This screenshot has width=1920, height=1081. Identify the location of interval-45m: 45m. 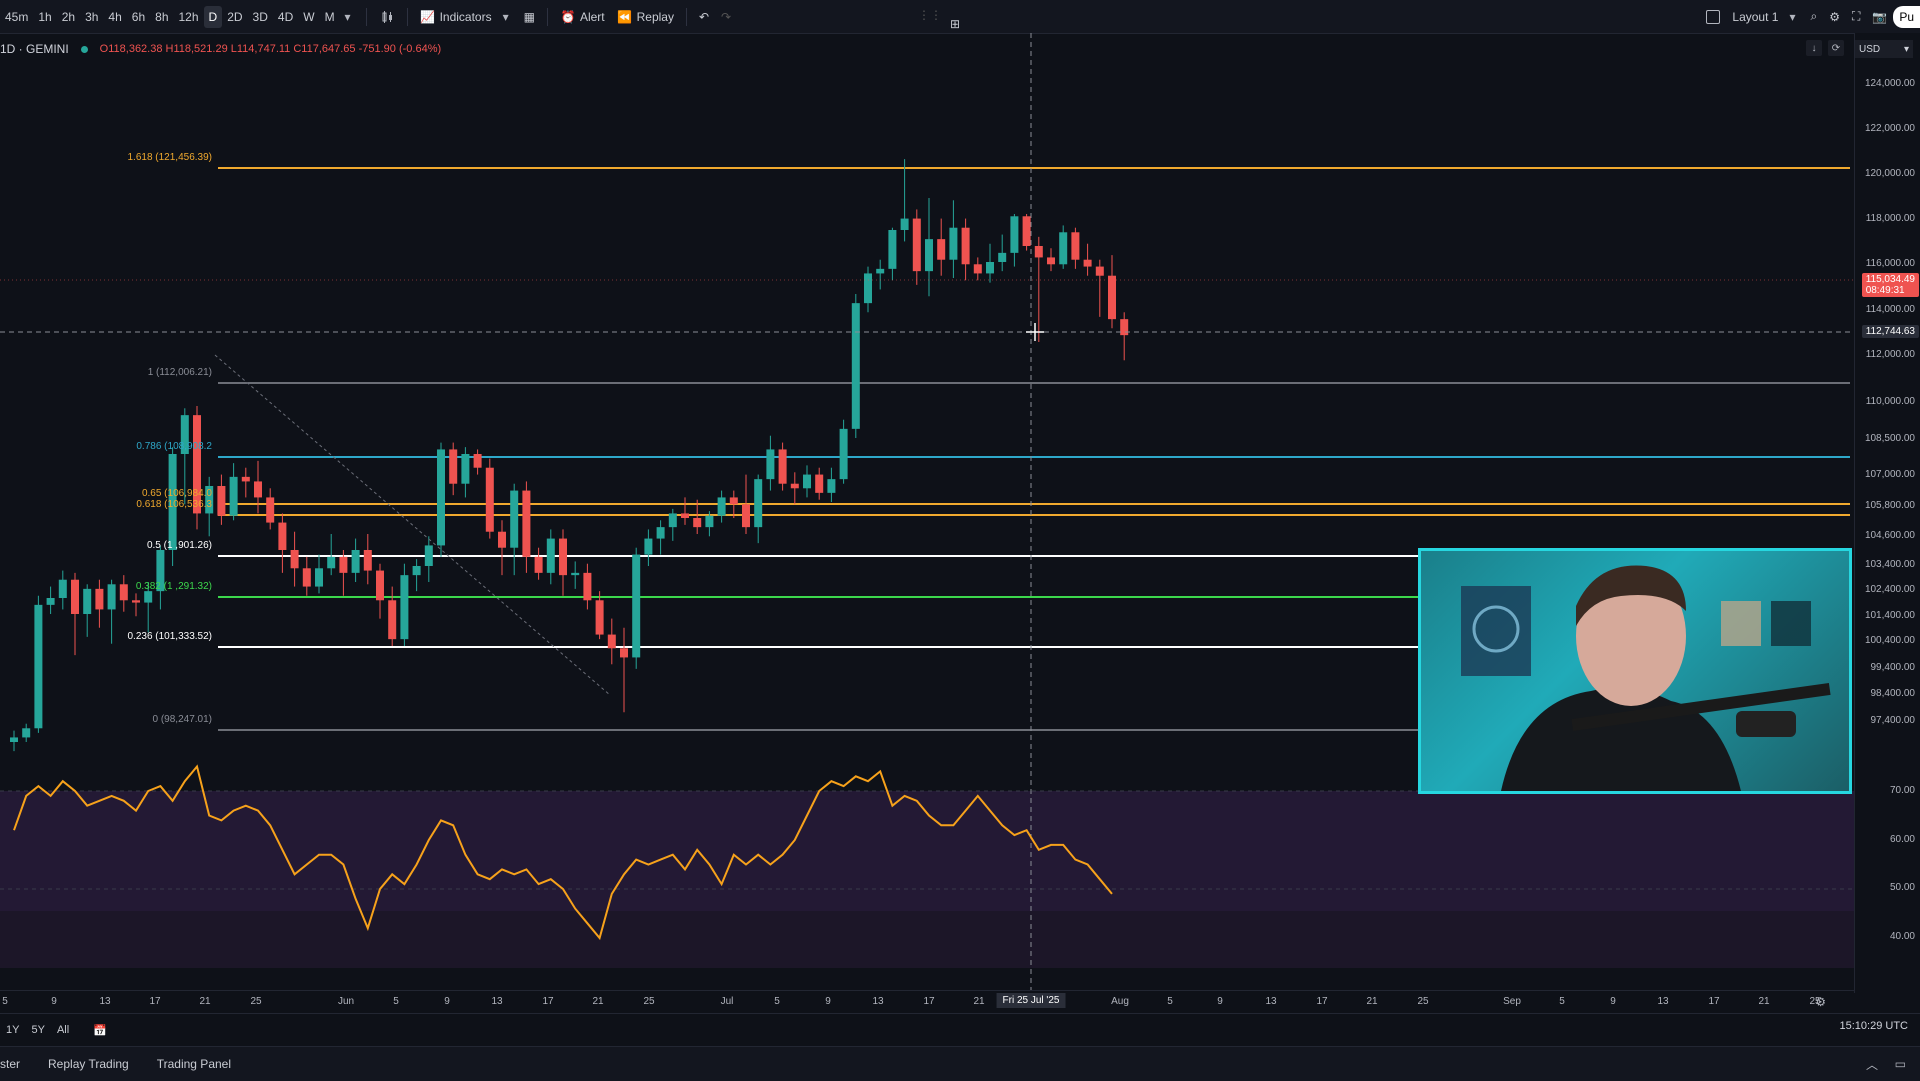
(16, 16).